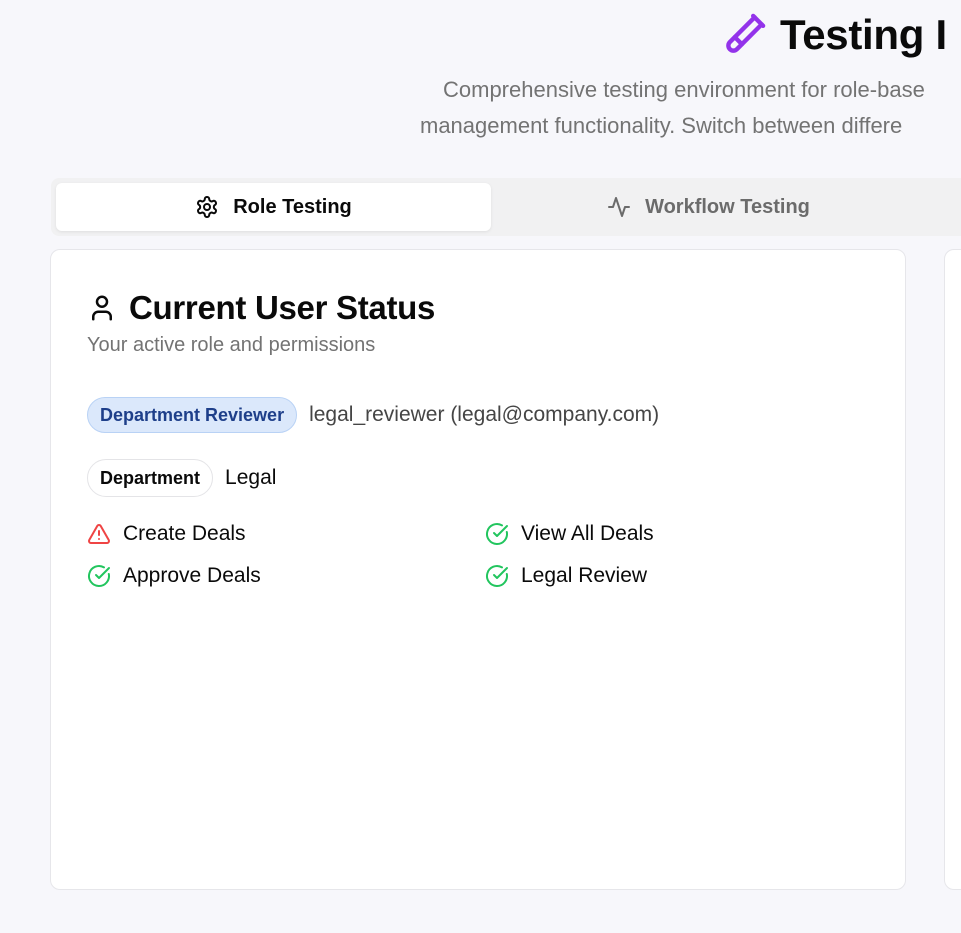  What do you see at coordinates (863, 34) in the screenshot?
I see `page-title: Testing I` at bounding box center [863, 34].